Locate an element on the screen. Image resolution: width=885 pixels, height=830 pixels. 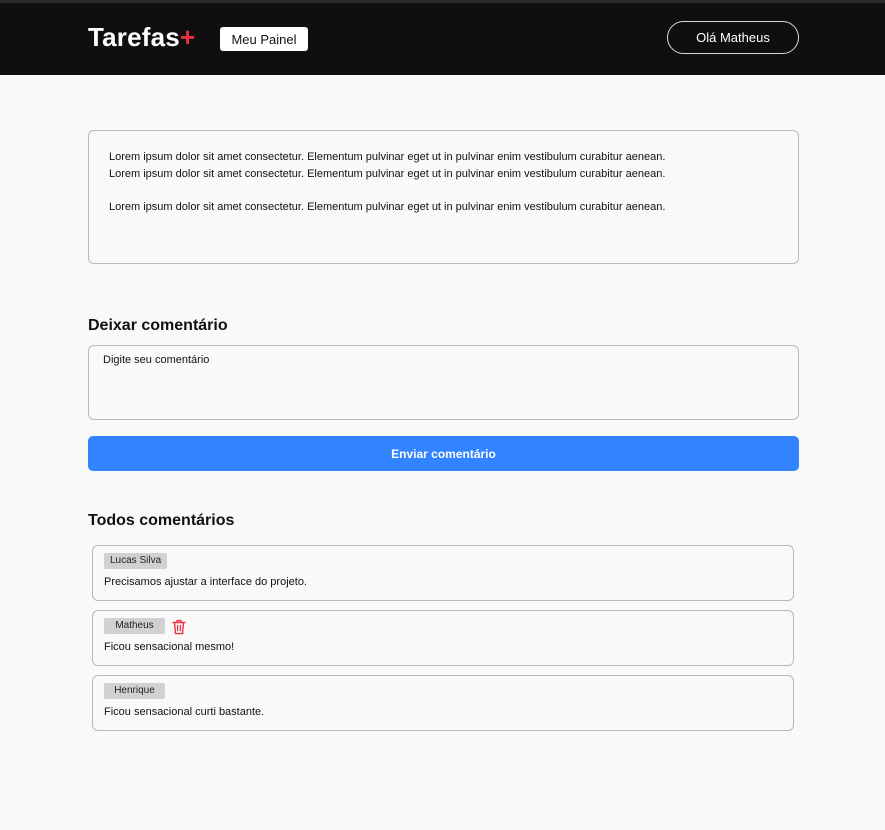
my-panel-button: Meu Painel is located at coordinates (264, 39).